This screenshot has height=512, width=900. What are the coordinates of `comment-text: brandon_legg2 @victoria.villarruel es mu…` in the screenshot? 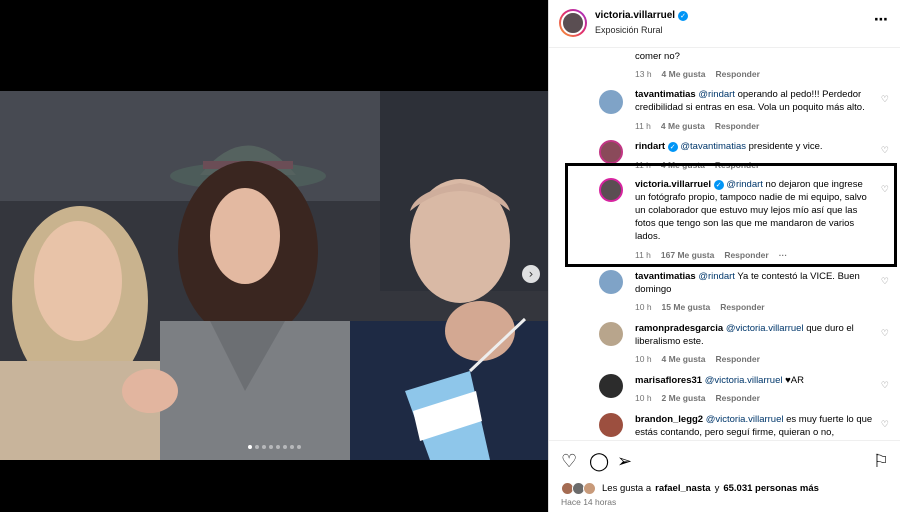 It's located at (755, 426).